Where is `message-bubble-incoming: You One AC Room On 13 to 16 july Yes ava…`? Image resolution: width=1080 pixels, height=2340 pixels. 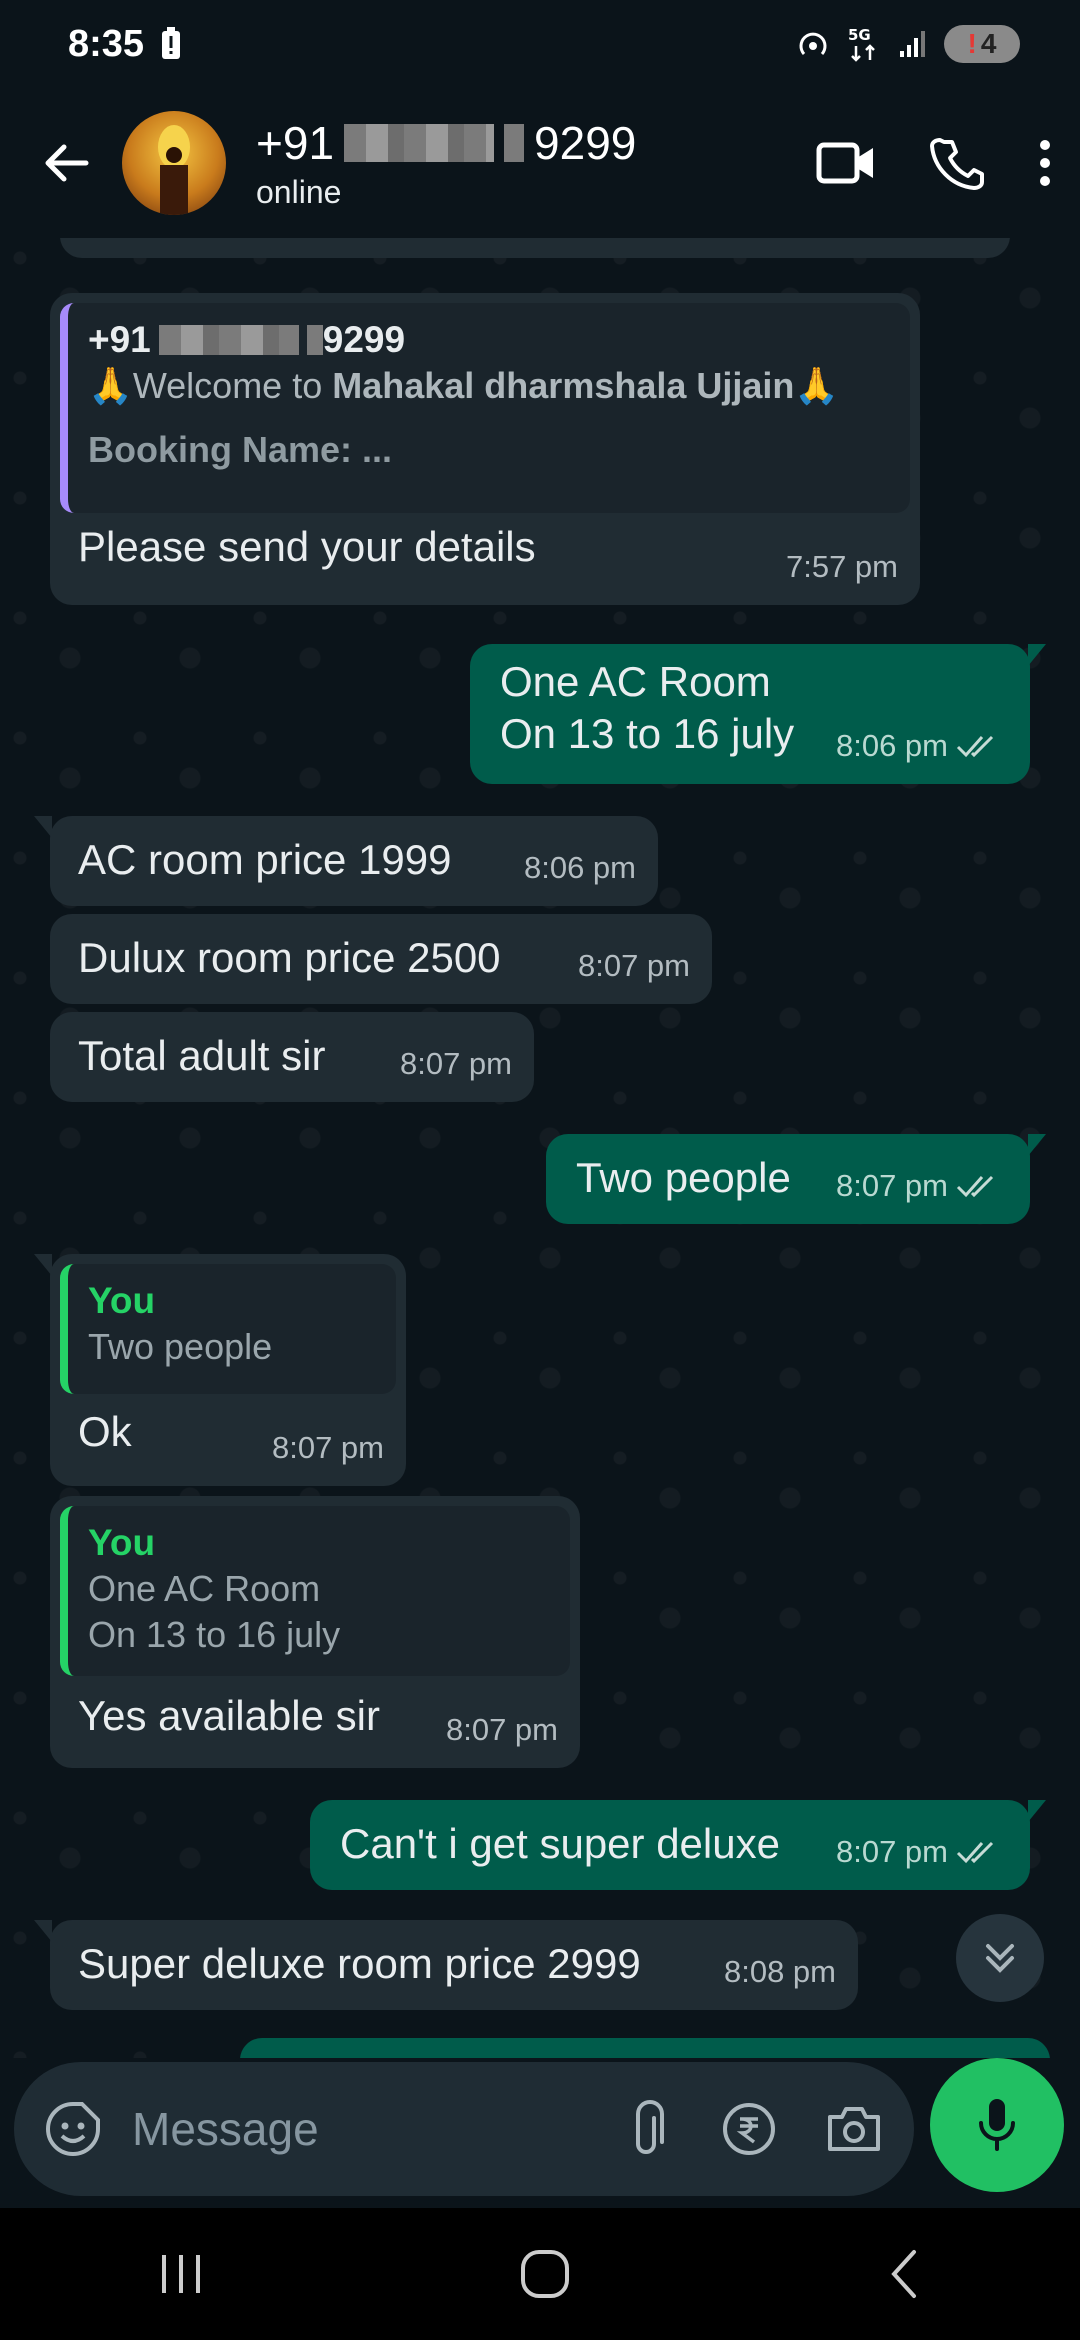
message-bubble-incoming: You One AC Room On 13 to 16 july Yes ava… is located at coordinates (315, 1632).